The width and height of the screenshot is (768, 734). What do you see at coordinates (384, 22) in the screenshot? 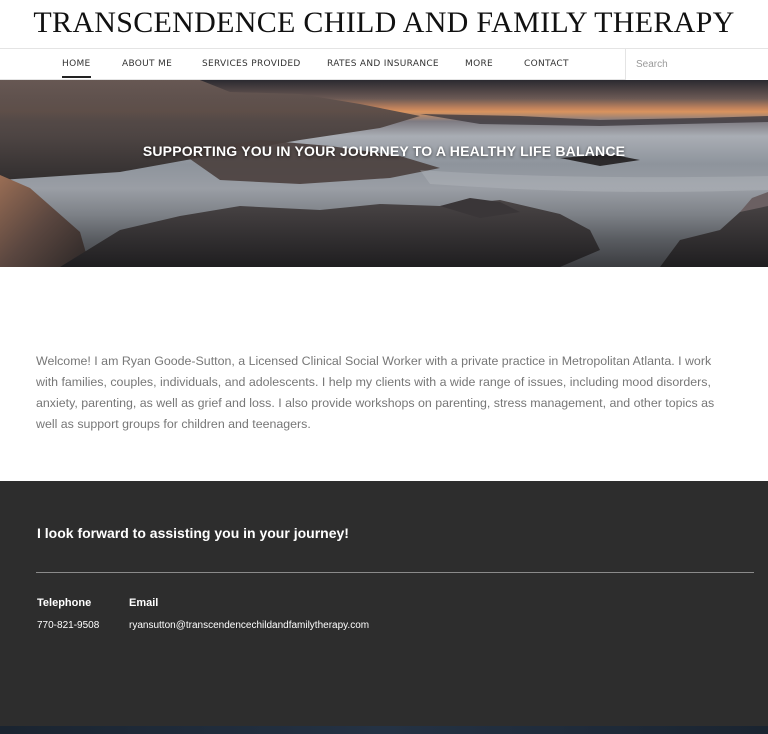
I see `site-title: TRANSCENDENCE CHILD AND FAMILY THERAPY` at bounding box center [384, 22].